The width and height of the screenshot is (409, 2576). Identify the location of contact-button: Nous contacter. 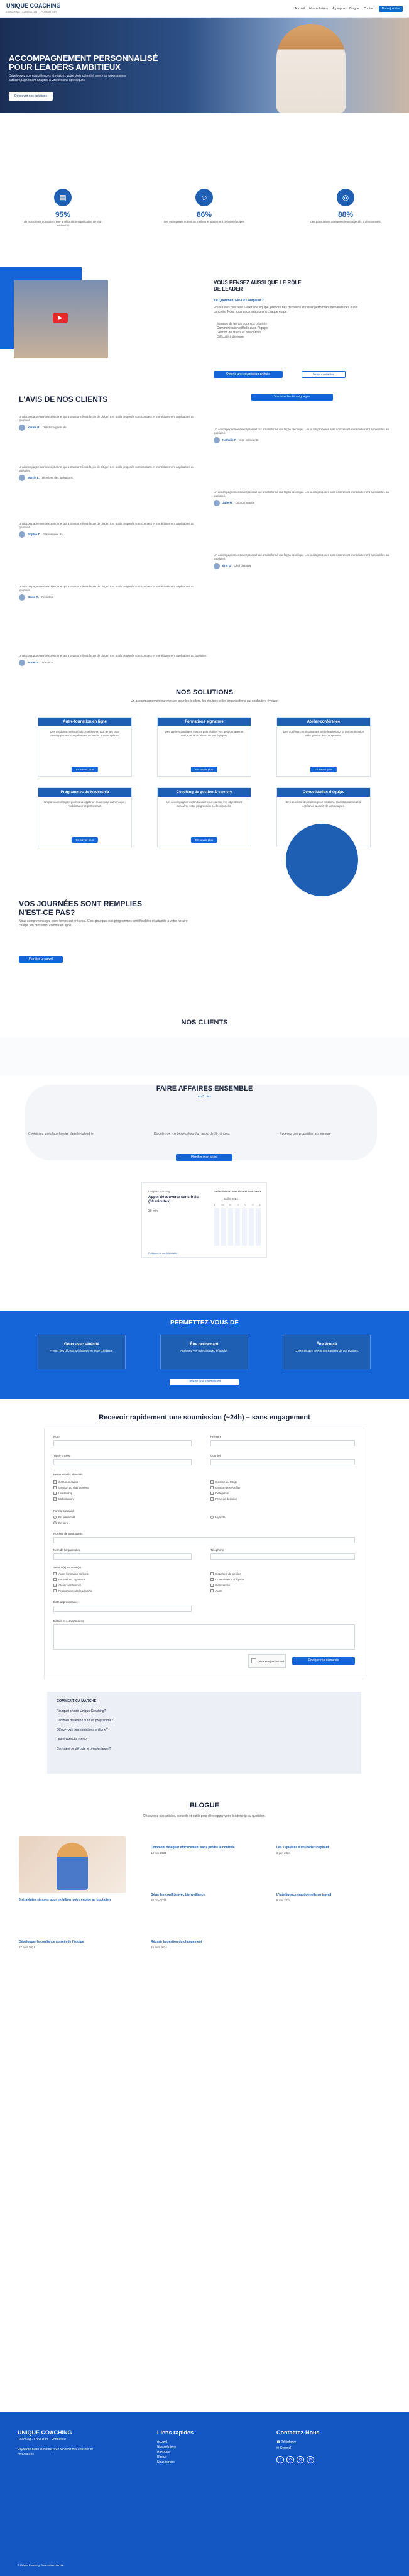
(324, 374).